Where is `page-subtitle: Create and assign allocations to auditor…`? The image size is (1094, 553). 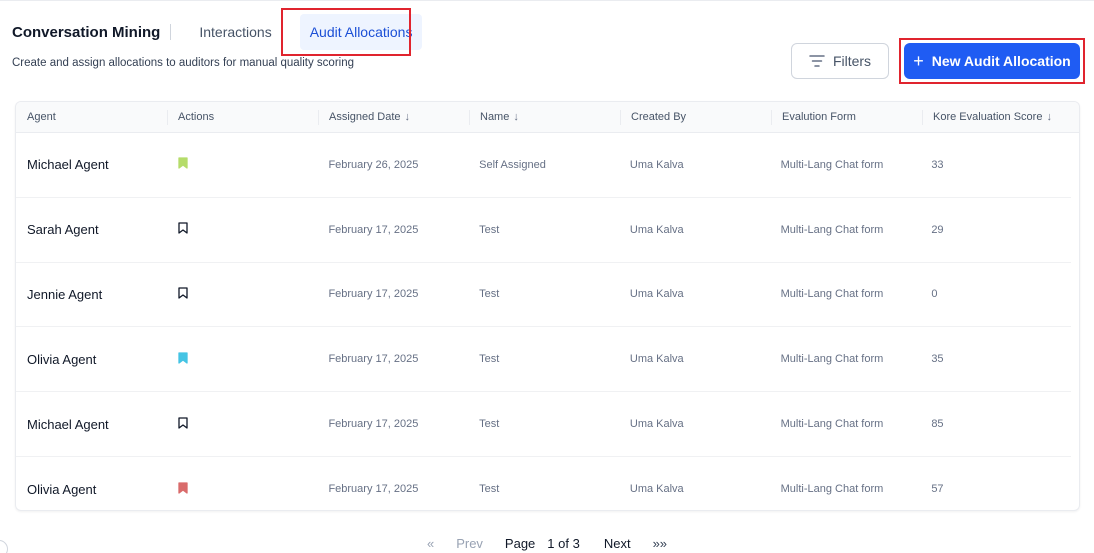
page-subtitle: Create and assign allocations to auditor… is located at coordinates (183, 63).